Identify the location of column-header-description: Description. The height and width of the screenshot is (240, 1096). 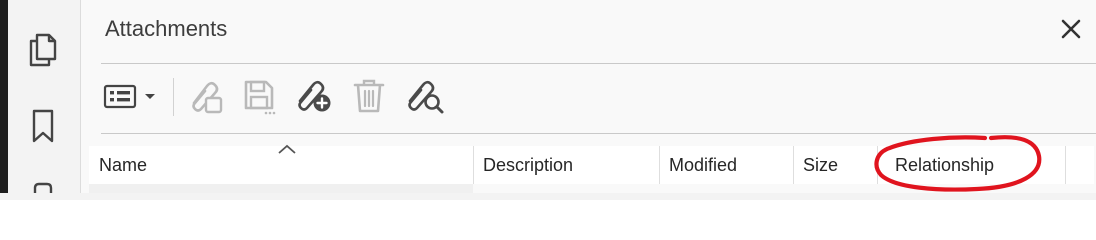
(568, 165).